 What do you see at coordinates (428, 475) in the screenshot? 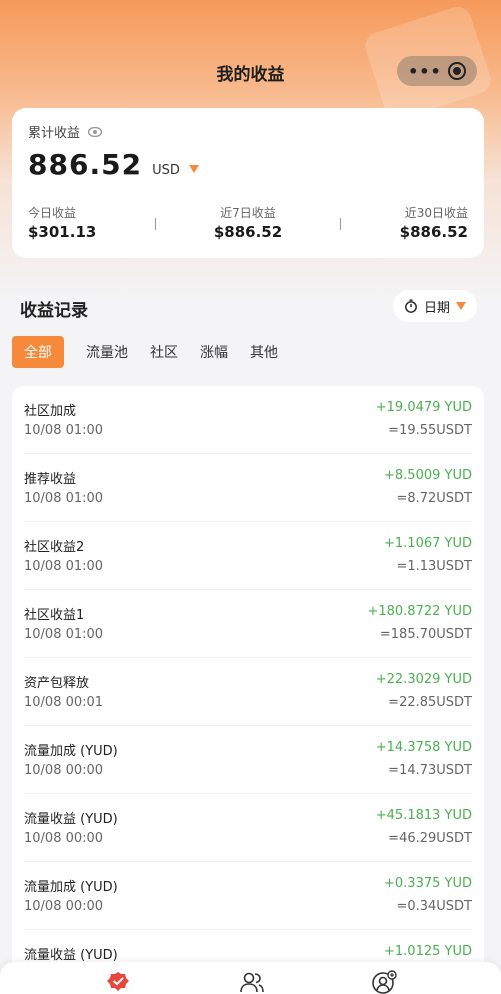
I see `record-amount: +8.5009 YUD` at bounding box center [428, 475].